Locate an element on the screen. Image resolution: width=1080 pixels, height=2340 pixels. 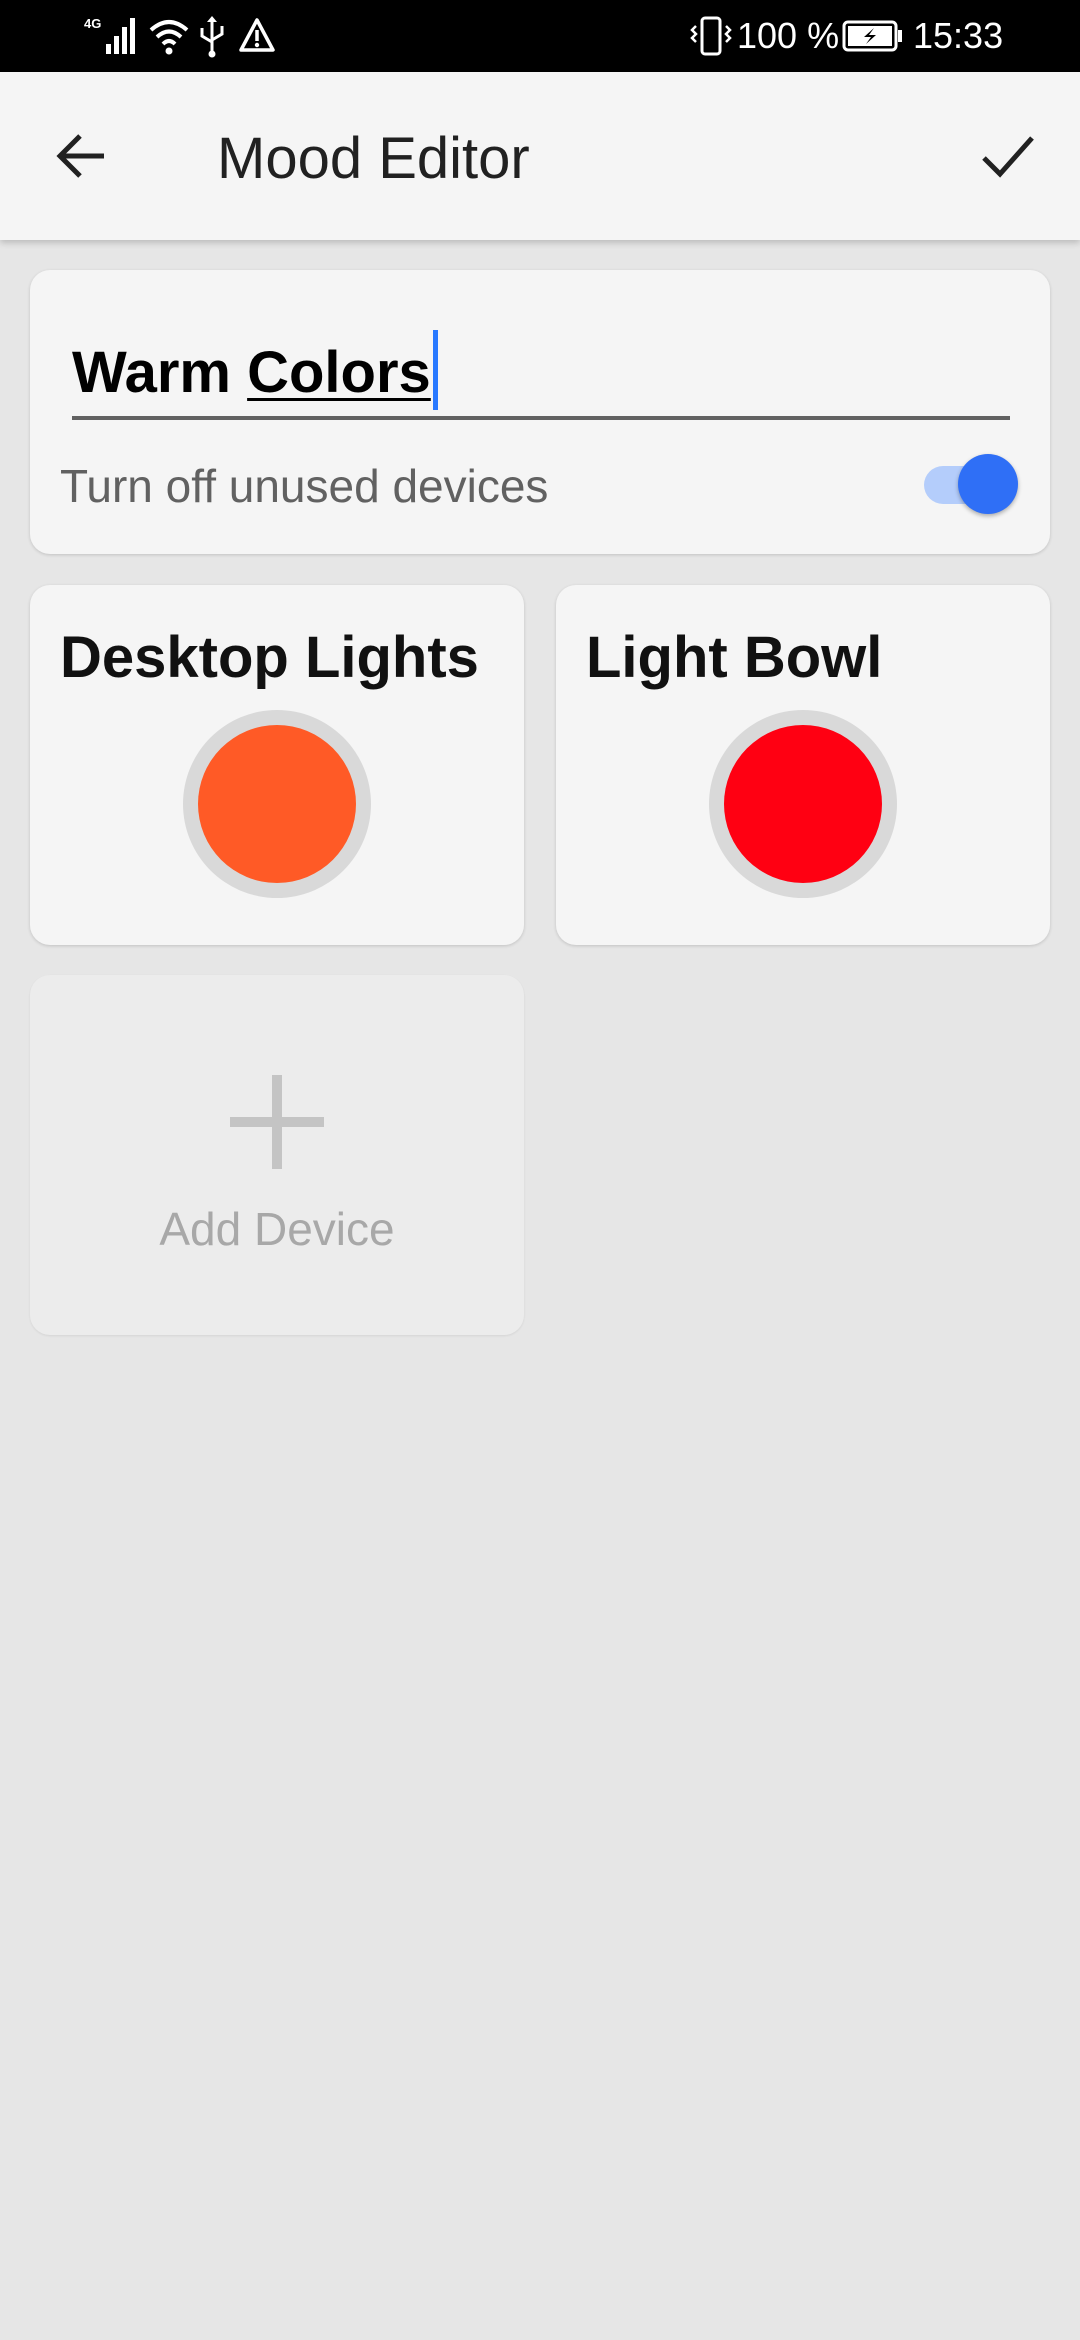
turn-off-unused-toggle is located at coordinates (966, 484).